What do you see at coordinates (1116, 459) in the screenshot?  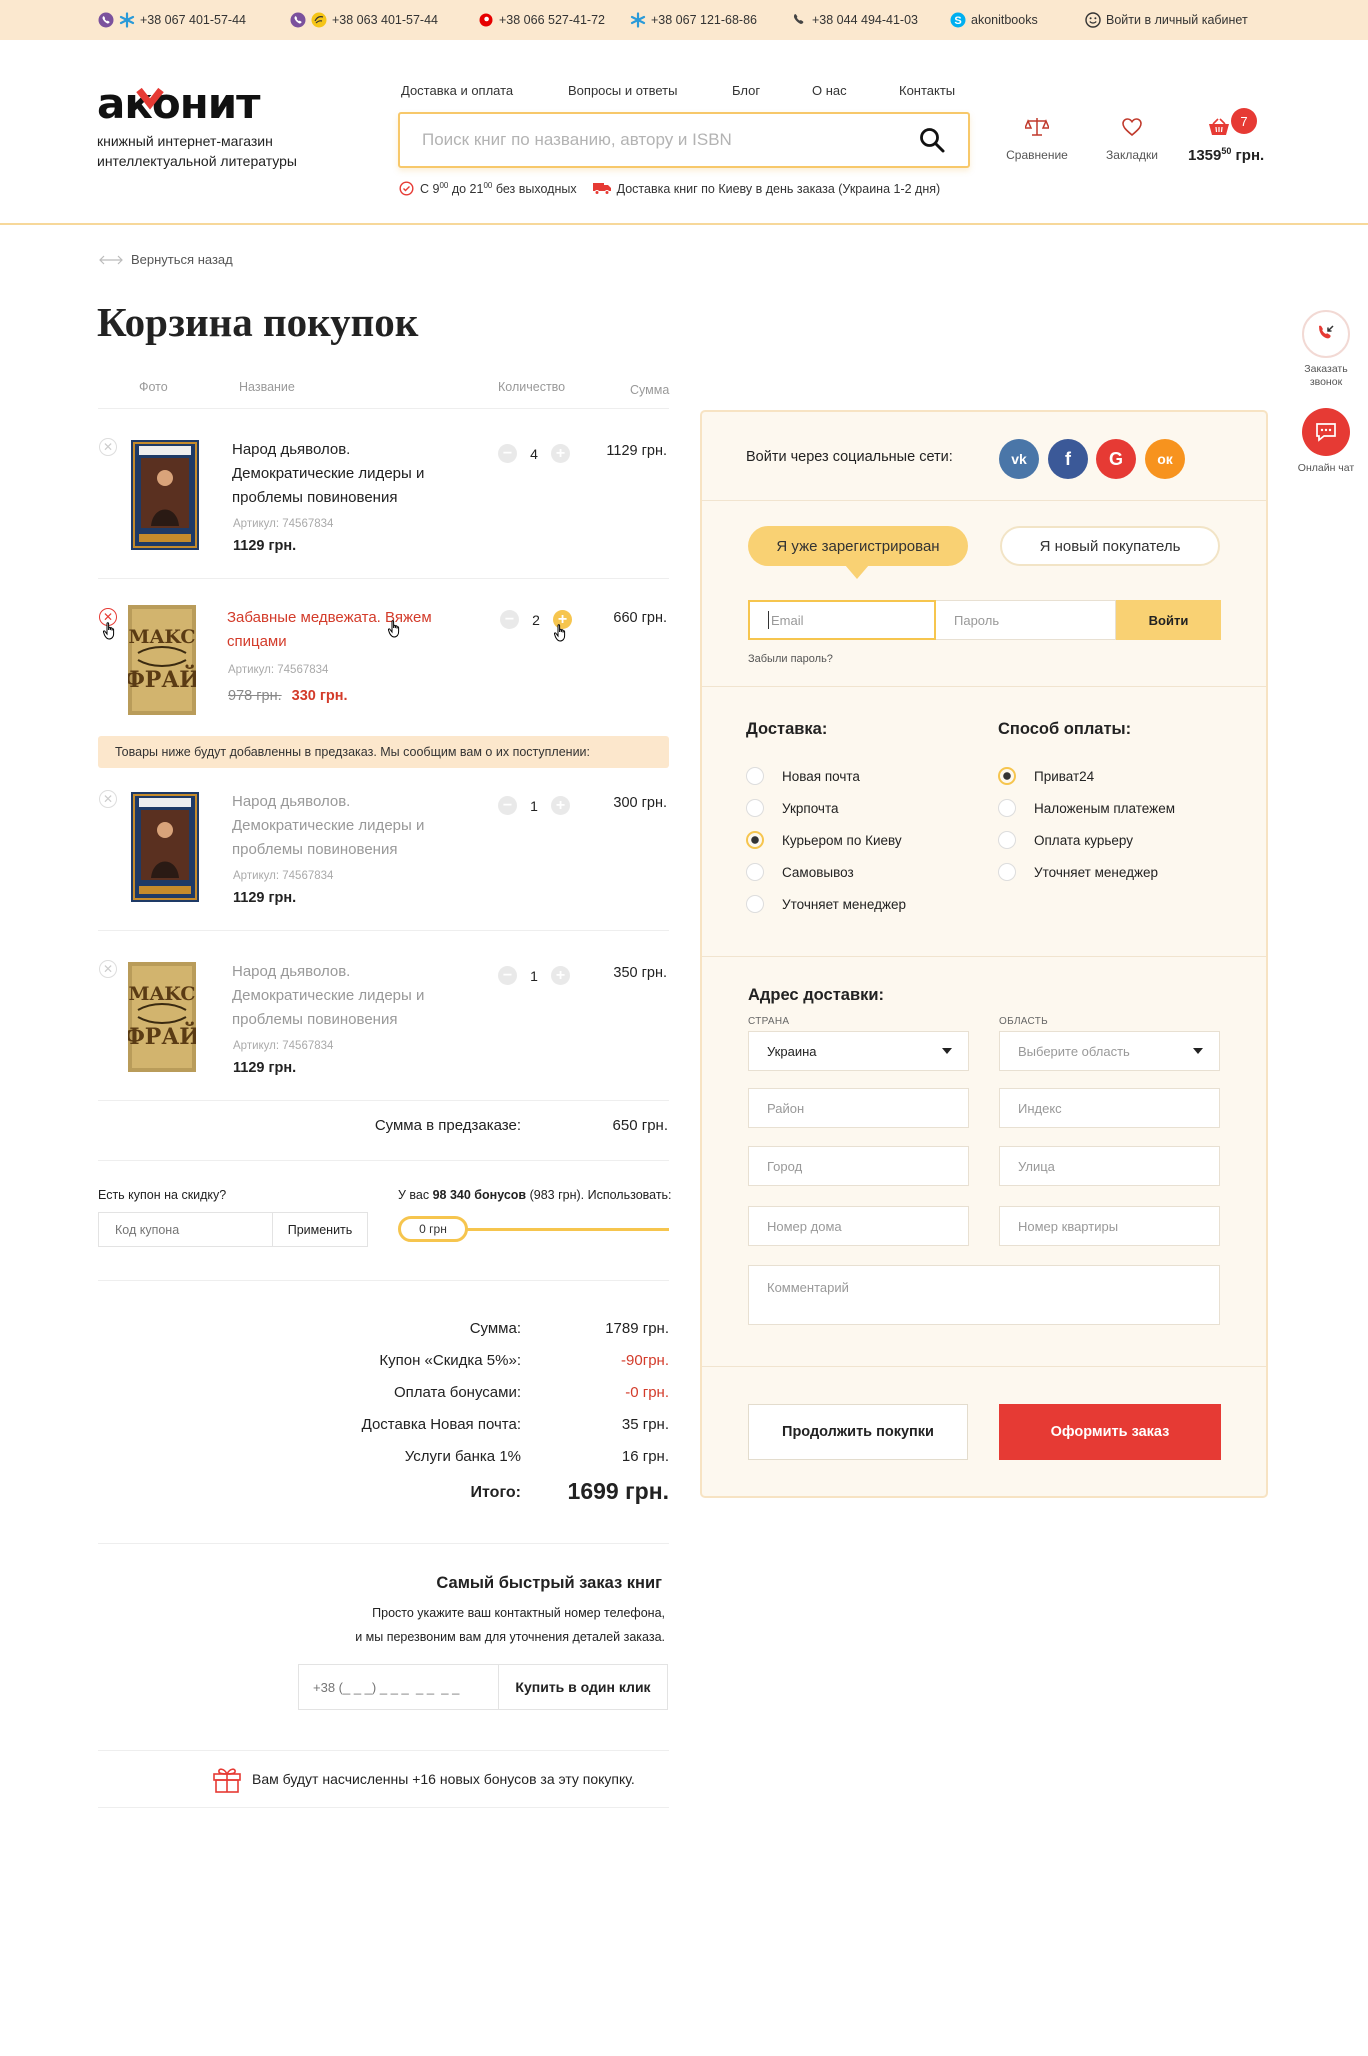 I see `google-login-button: G` at bounding box center [1116, 459].